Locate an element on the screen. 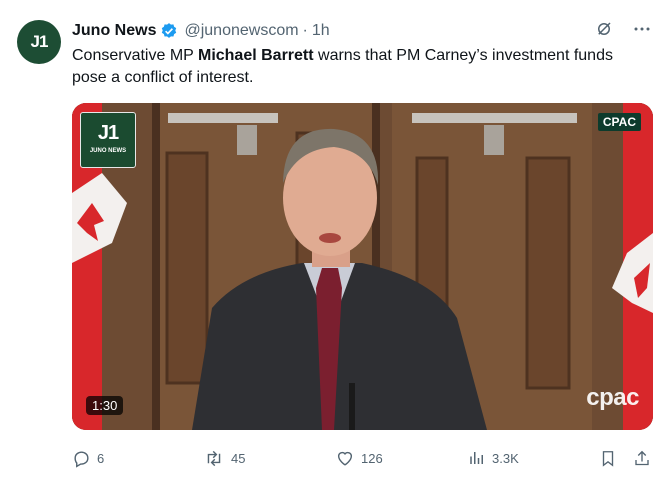 Image resolution: width=665 pixels, height=484 pixels. view-count: 3.3K is located at coordinates (505, 458).